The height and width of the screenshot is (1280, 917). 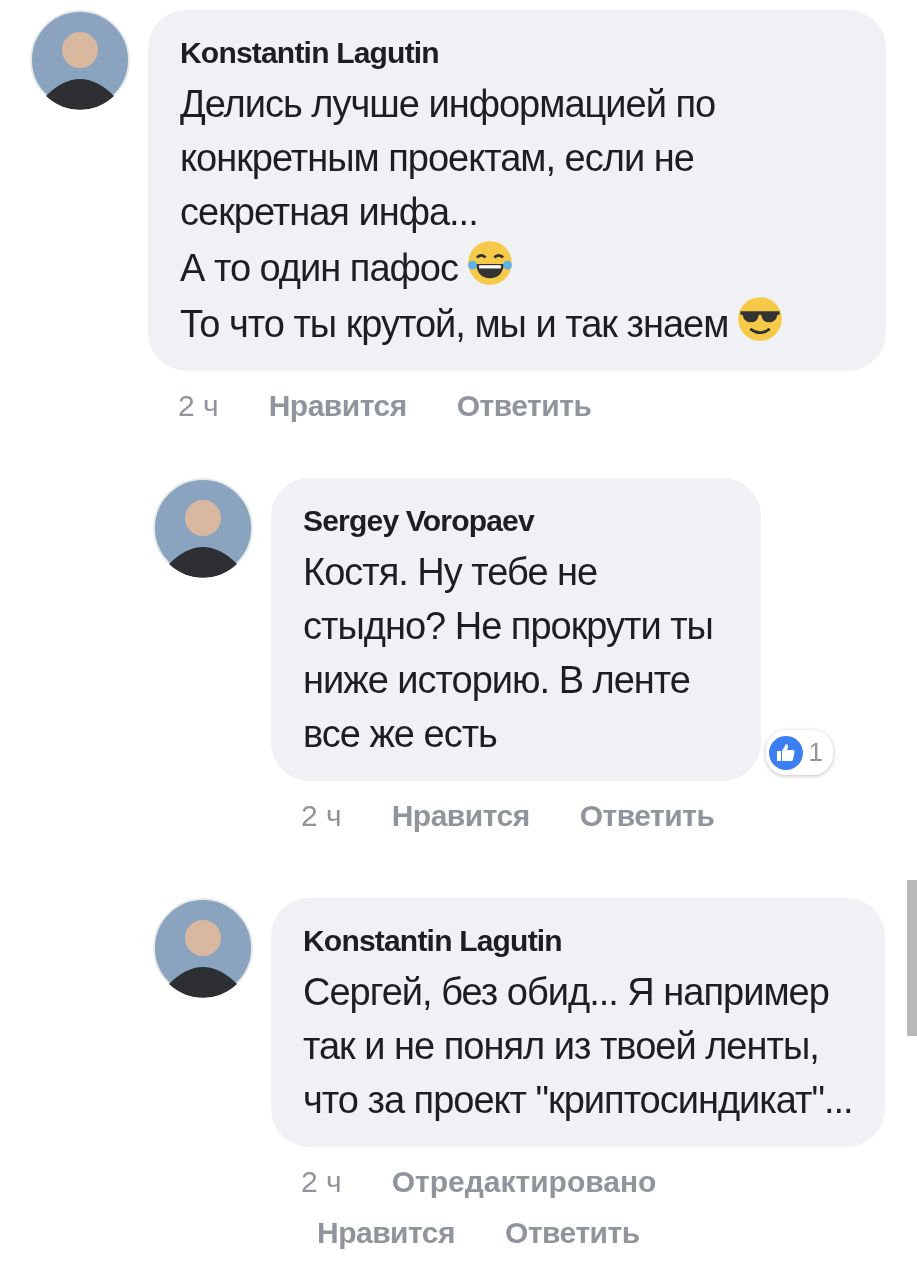 I want to click on edited-label: Отредактировано, so click(x=524, y=1182).